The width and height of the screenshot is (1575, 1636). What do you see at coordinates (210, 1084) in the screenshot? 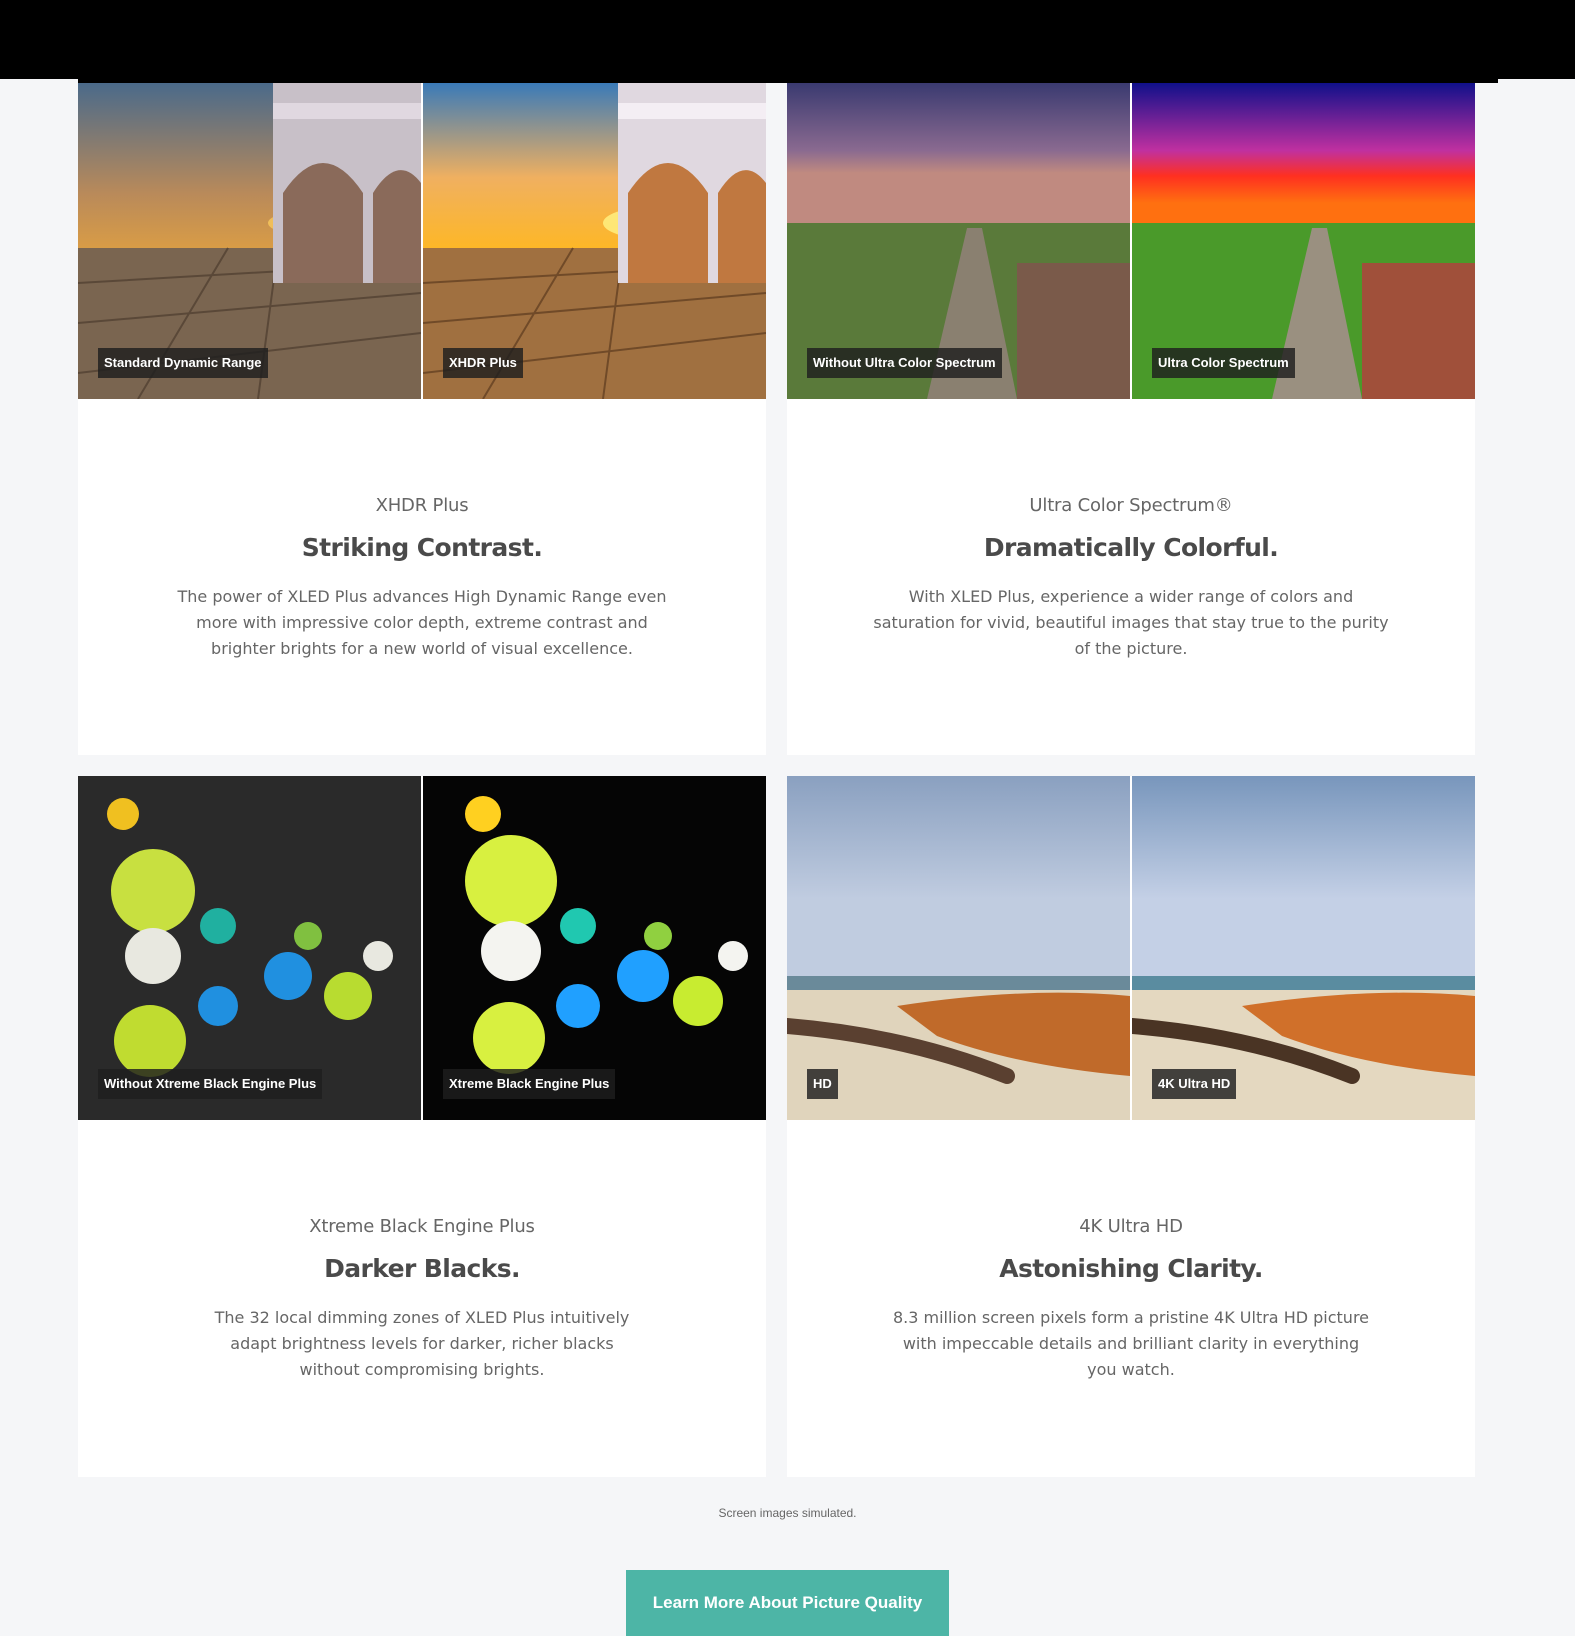
I see `without-xbe-label: Without Xtreme Black Engine Plus` at bounding box center [210, 1084].